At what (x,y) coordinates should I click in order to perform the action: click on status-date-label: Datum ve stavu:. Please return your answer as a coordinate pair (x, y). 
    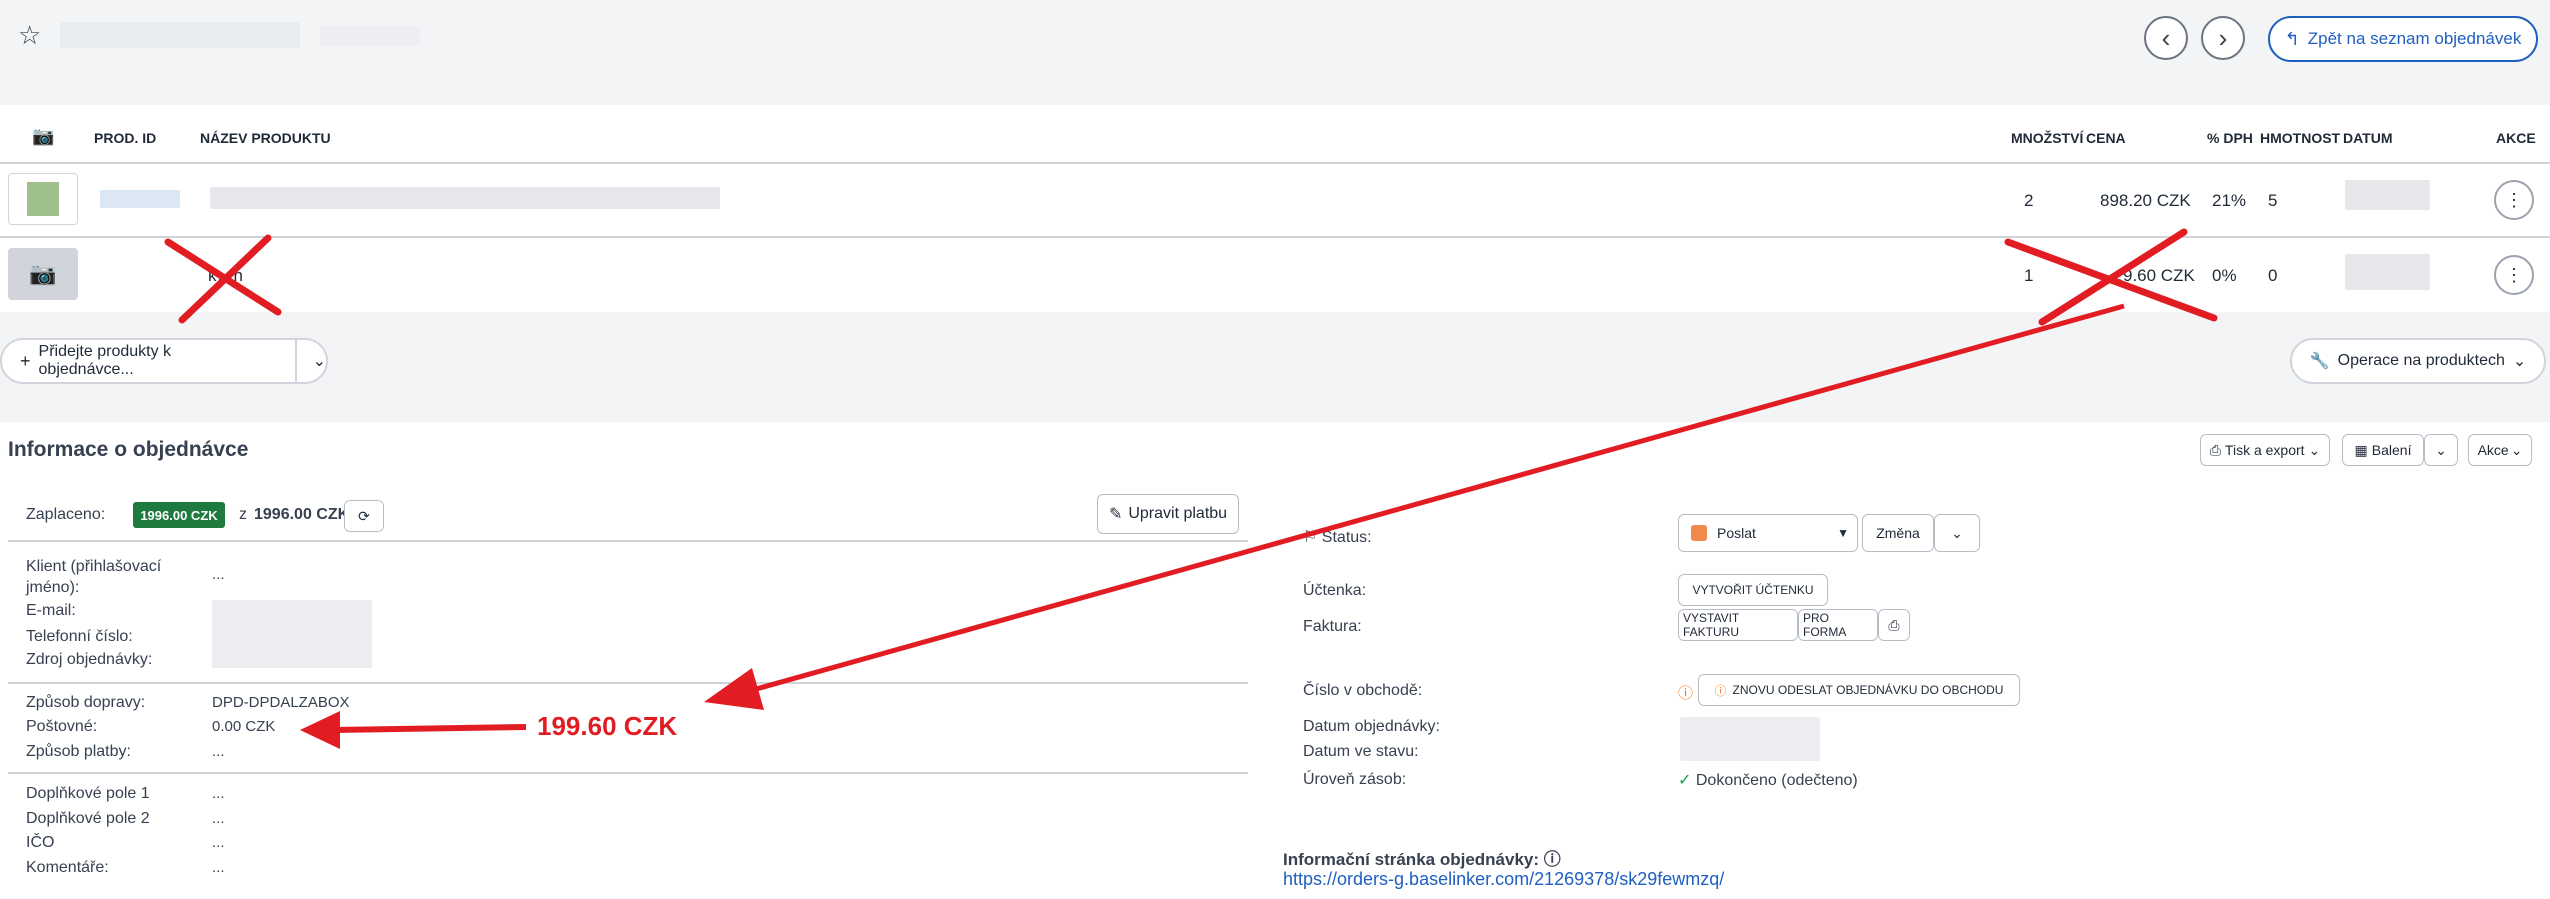
    Looking at the image, I should click on (1361, 751).